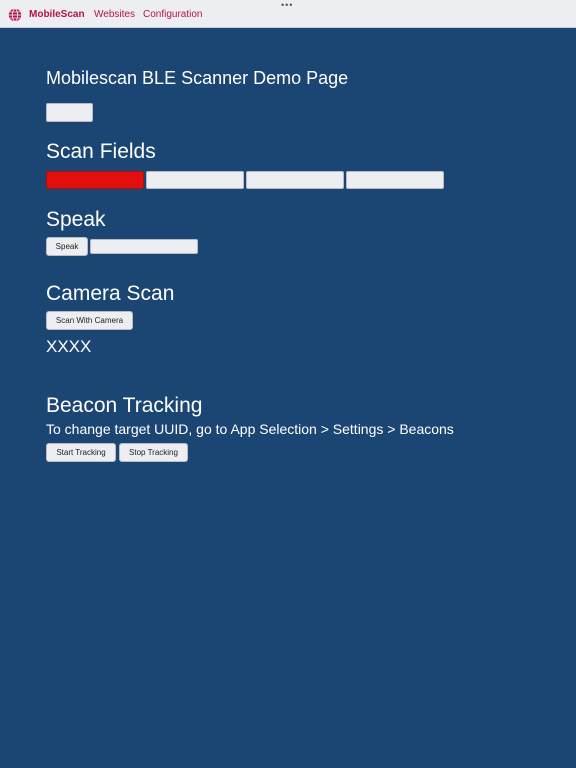 Image resolution: width=576 pixels, height=768 pixels. Describe the element at coordinates (101, 151) in the screenshot. I see `scan-fields-heading: Scan Fields` at that location.